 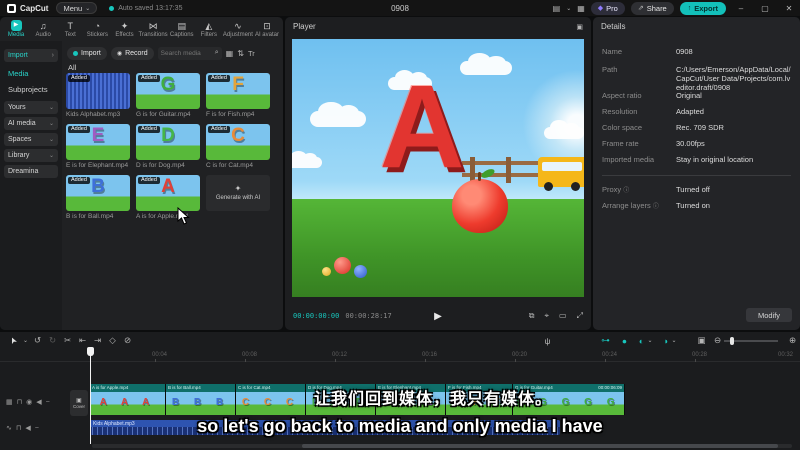 What do you see at coordinates (792, 340) in the screenshot?
I see `zoom-in-icon: ⊕` at bounding box center [792, 340].